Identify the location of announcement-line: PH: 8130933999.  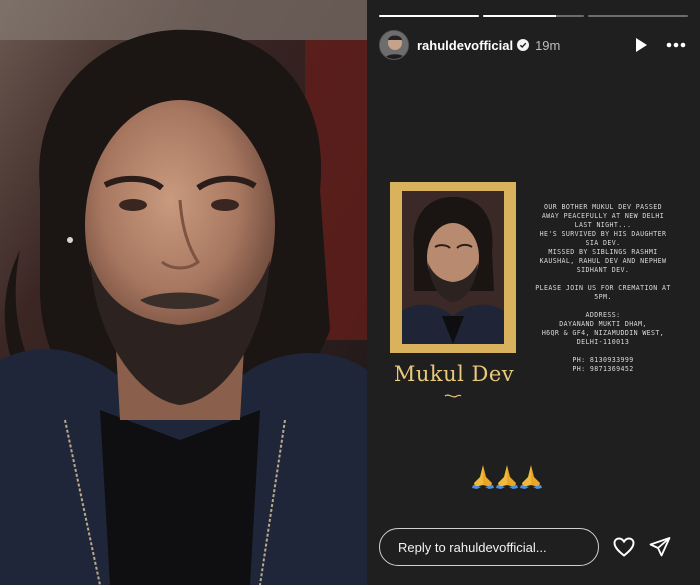
(603, 360).